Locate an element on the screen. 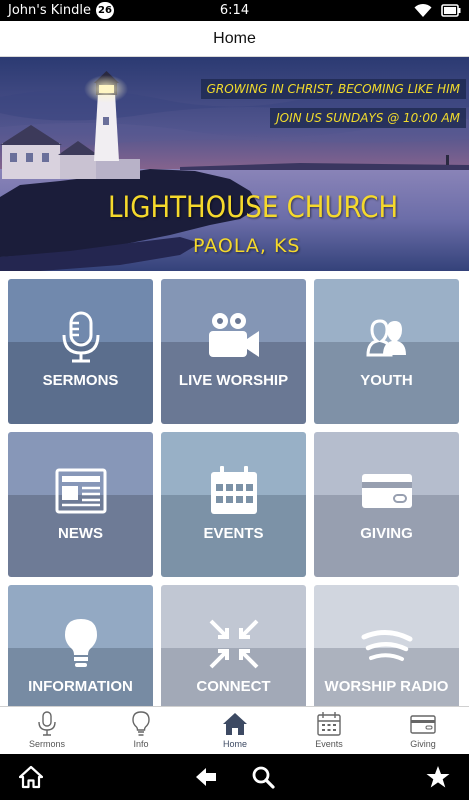  church-name: LIGHTHOUSE CHURCH is located at coordinates (253, 207).